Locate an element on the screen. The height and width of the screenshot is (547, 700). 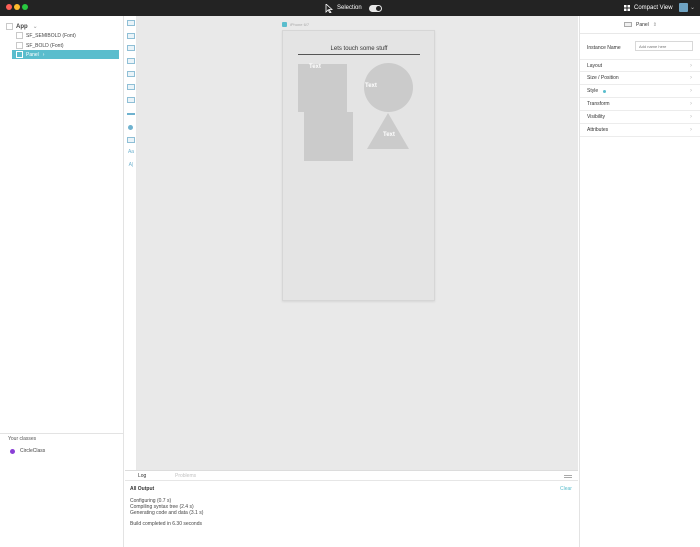
selection-mode-control: Selection is located at coordinates (353, 8).